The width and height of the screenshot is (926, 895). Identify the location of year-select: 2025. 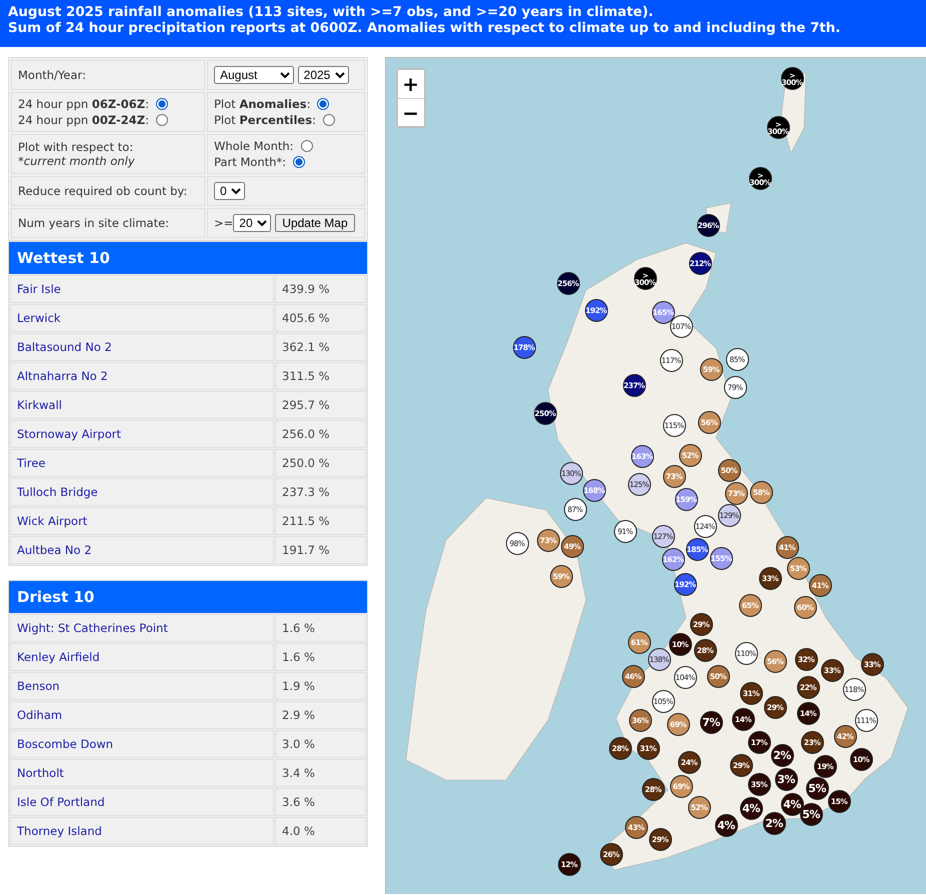
(323, 75).